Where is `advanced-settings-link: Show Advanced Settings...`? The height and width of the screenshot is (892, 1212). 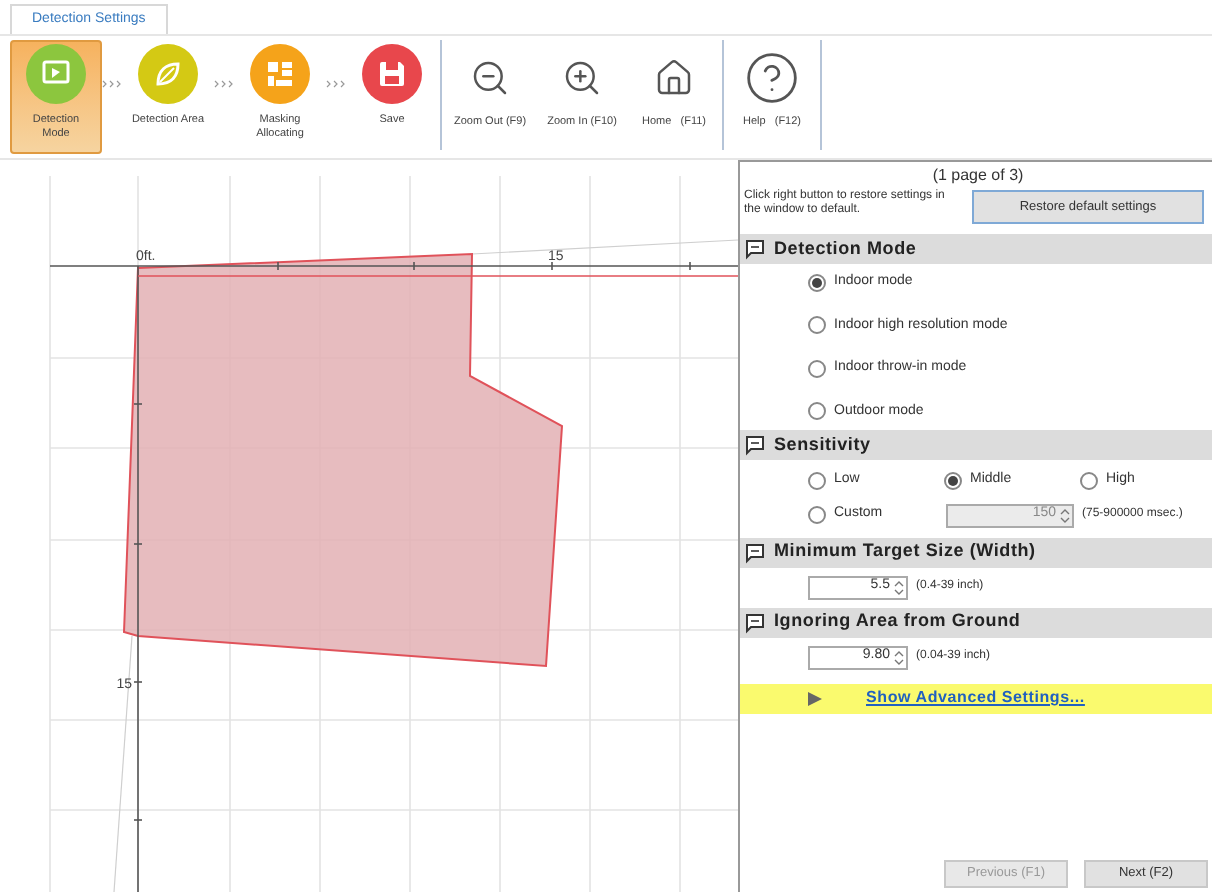
advanced-settings-link: Show Advanced Settings... is located at coordinates (975, 698).